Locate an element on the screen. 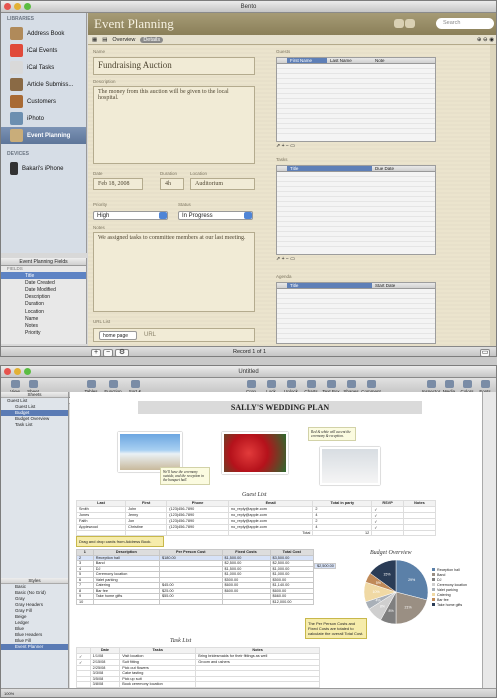 The height and width of the screenshot is (698, 497). sidebar-item-iphoto: iPhoto is located at coordinates (43, 118).